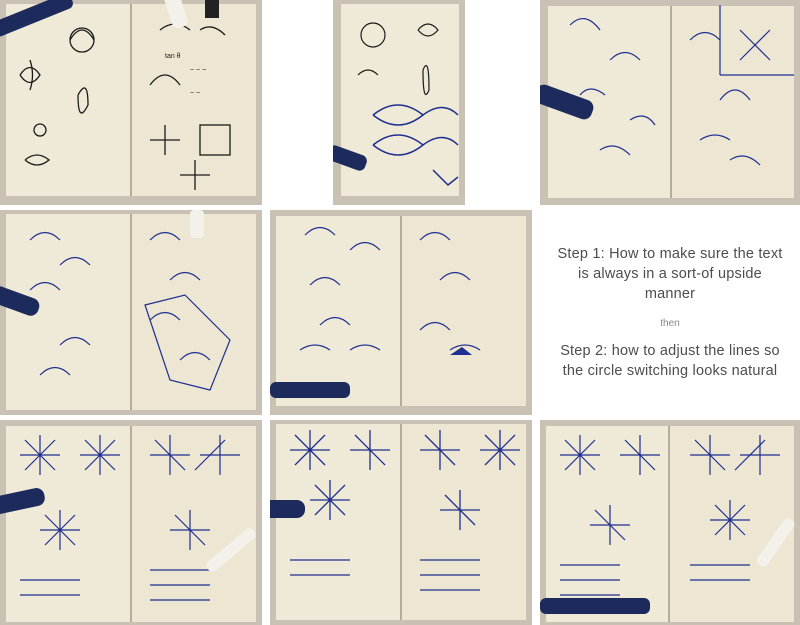  I want to click on connector-text: then, so click(670, 323).